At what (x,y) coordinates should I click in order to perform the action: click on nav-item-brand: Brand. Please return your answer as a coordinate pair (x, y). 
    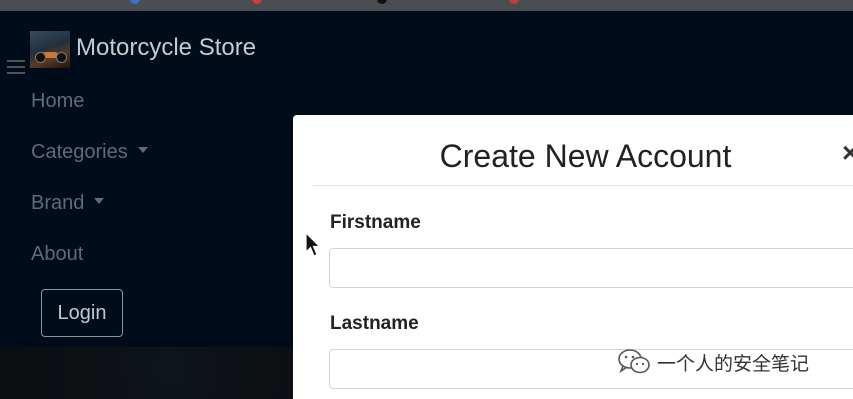
    Looking at the image, I should click on (68, 203).